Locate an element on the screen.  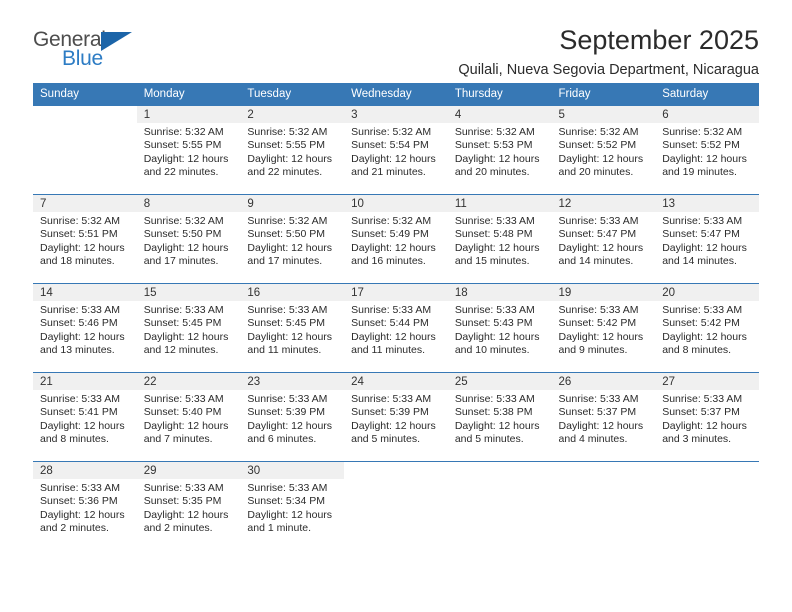
daylight-text: Daylight: 12 hours and 12 minutes. is located at coordinates (186, 343).